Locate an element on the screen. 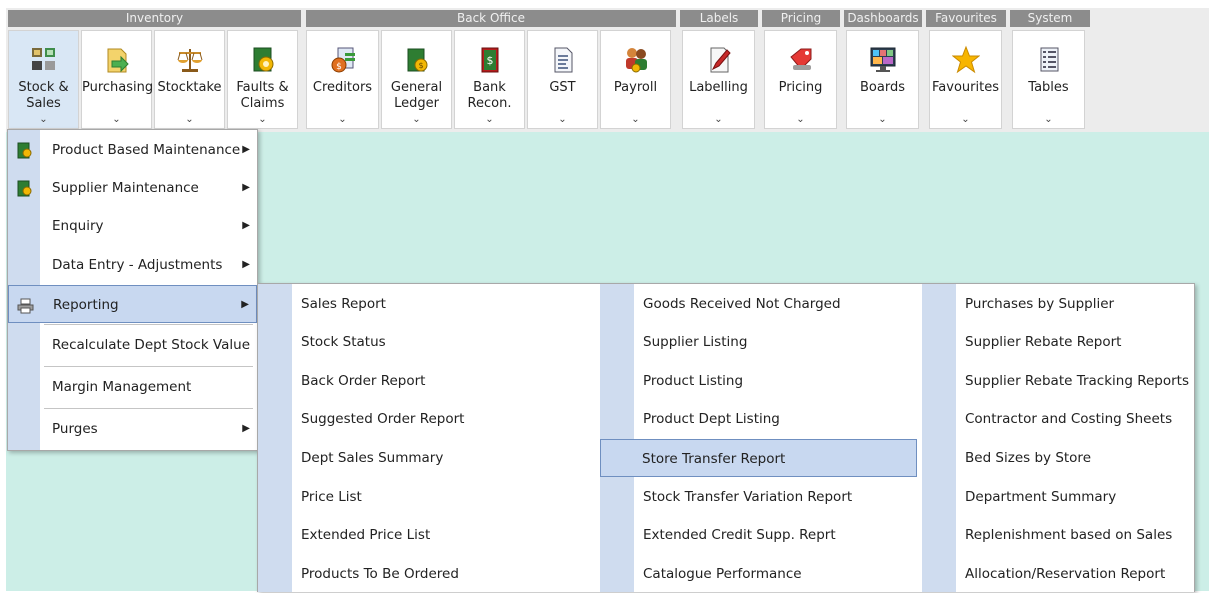 The image size is (1212, 593). stock-sales-button: Stock & Sales ⌄ is located at coordinates (43, 79).